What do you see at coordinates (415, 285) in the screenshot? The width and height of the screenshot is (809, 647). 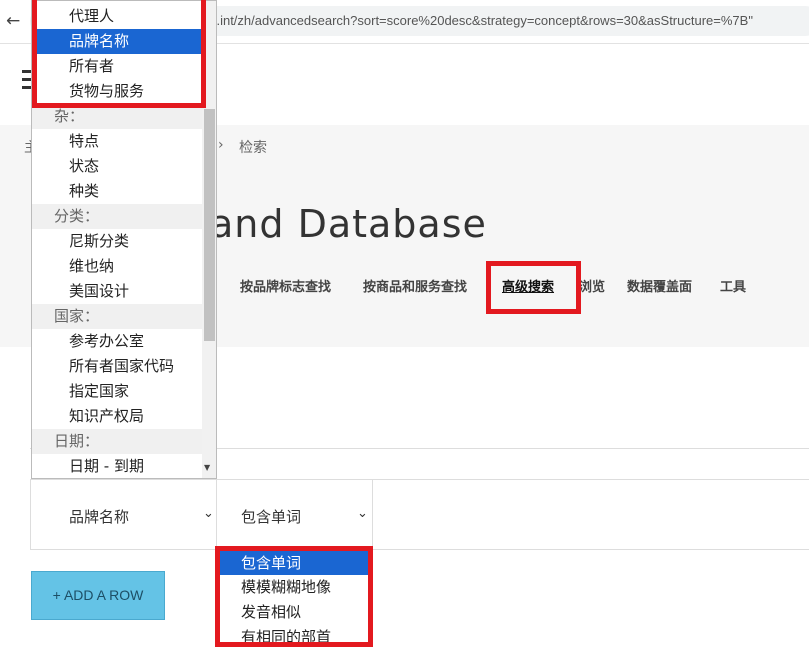 I see `tab-goods-services-search: 按商品和服务查找` at bounding box center [415, 285].